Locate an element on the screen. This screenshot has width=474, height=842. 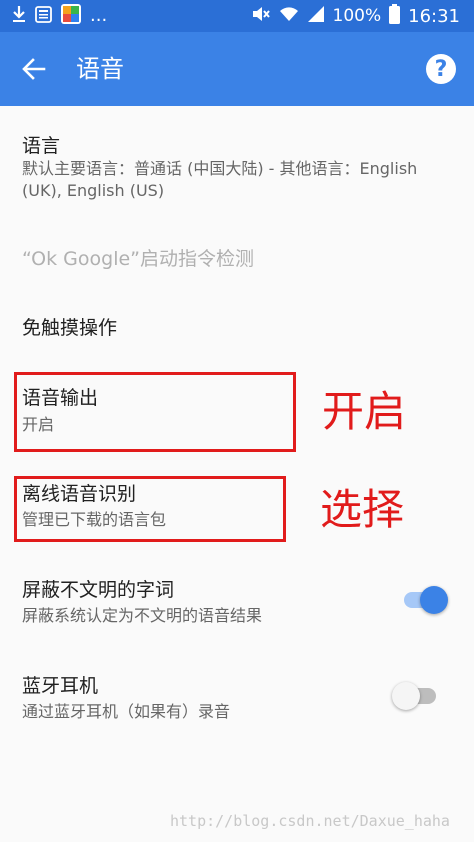
status-bar: ... 100% 16:31 is located at coordinates (237, 16).